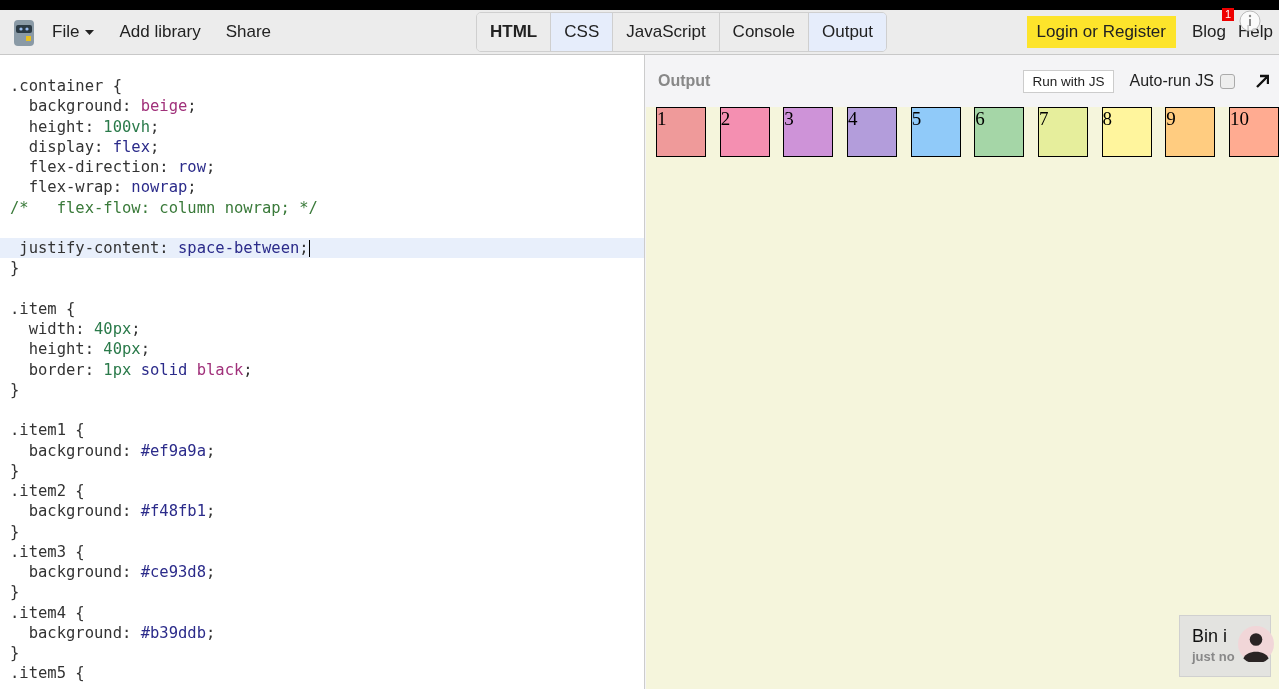 The width and height of the screenshot is (1279, 689). Describe the element at coordinates (744, 132) in the screenshot. I see `flex-item: 2` at that location.